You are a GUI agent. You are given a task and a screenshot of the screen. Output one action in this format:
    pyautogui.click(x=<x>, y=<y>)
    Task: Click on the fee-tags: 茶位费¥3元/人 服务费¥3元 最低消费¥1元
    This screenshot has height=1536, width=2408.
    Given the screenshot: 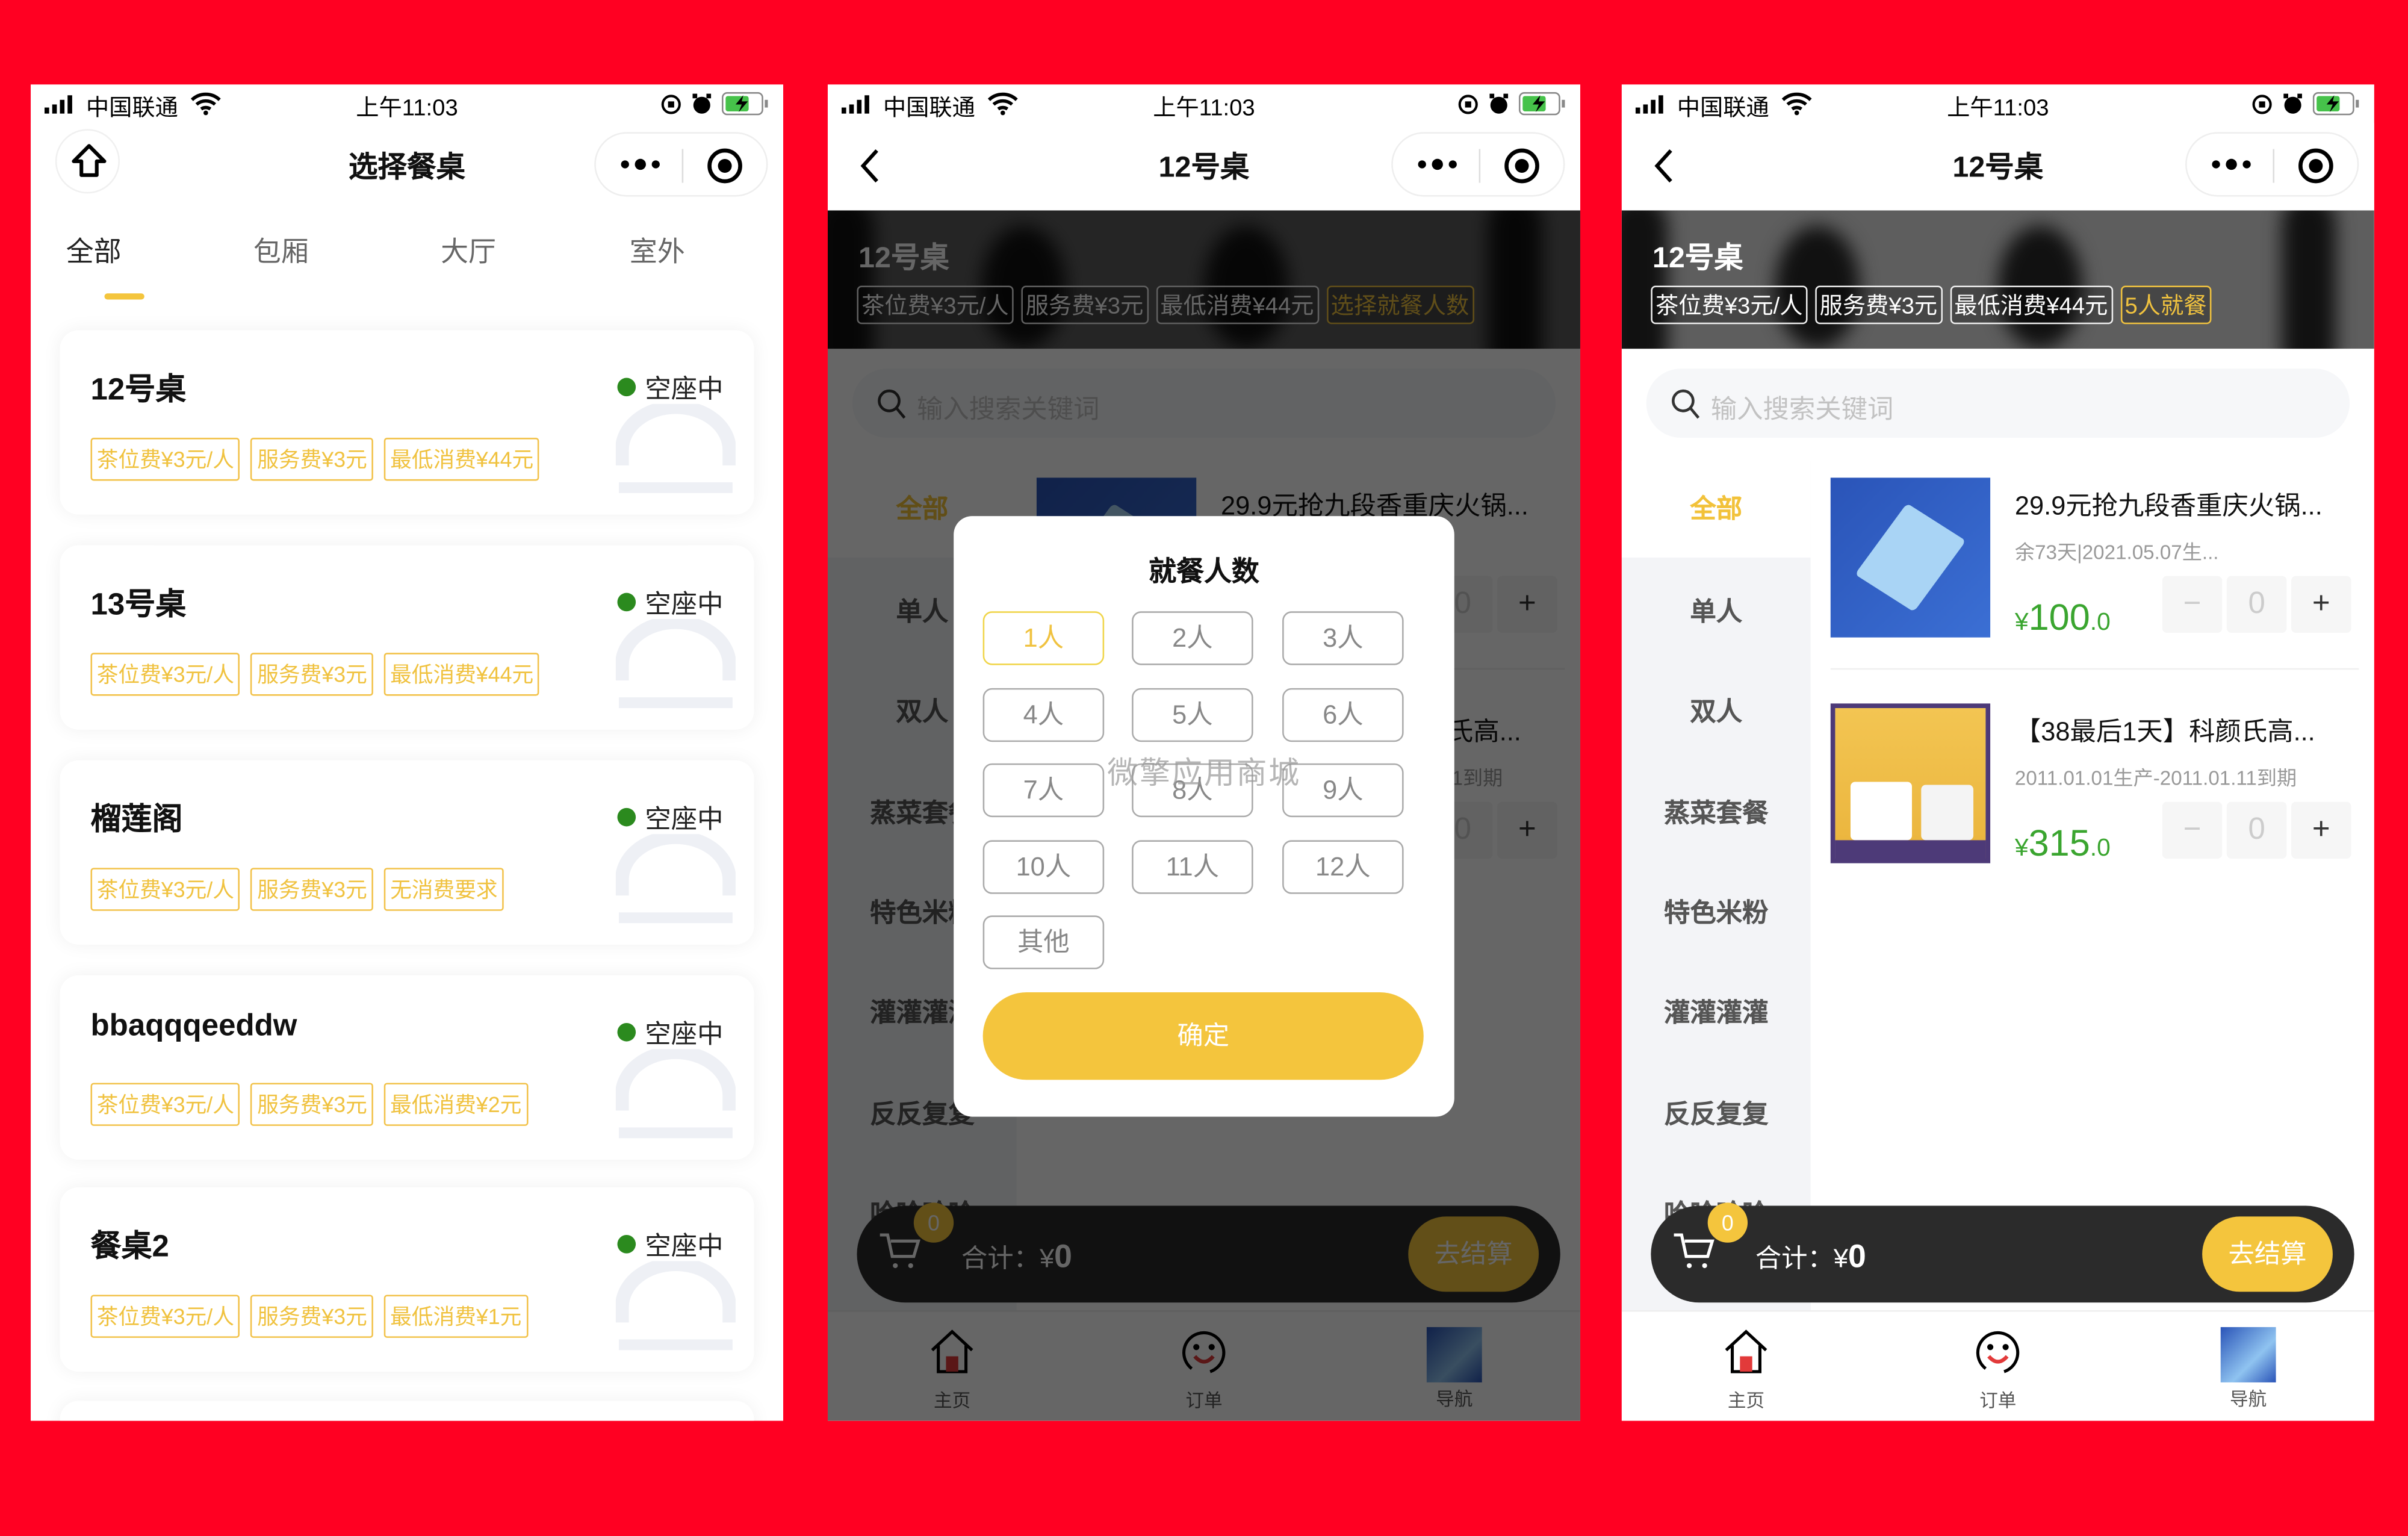 What is the action you would take?
    pyautogui.click(x=309, y=1317)
    